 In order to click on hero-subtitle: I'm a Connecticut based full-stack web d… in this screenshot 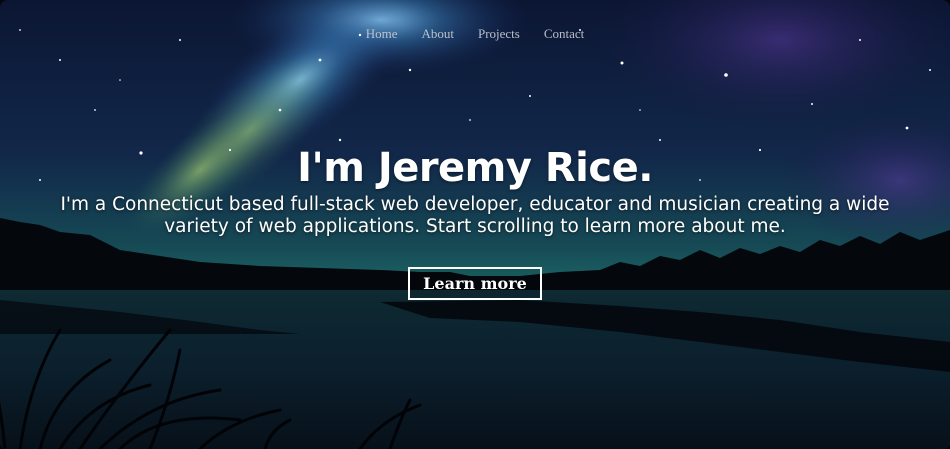, I will do `click(475, 215)`.